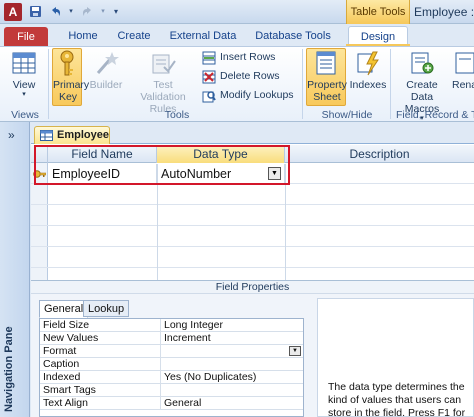 The image size is (474, 417). I want to click on property-row: Indexed Yes (No Duplicates), so click(171, 377).